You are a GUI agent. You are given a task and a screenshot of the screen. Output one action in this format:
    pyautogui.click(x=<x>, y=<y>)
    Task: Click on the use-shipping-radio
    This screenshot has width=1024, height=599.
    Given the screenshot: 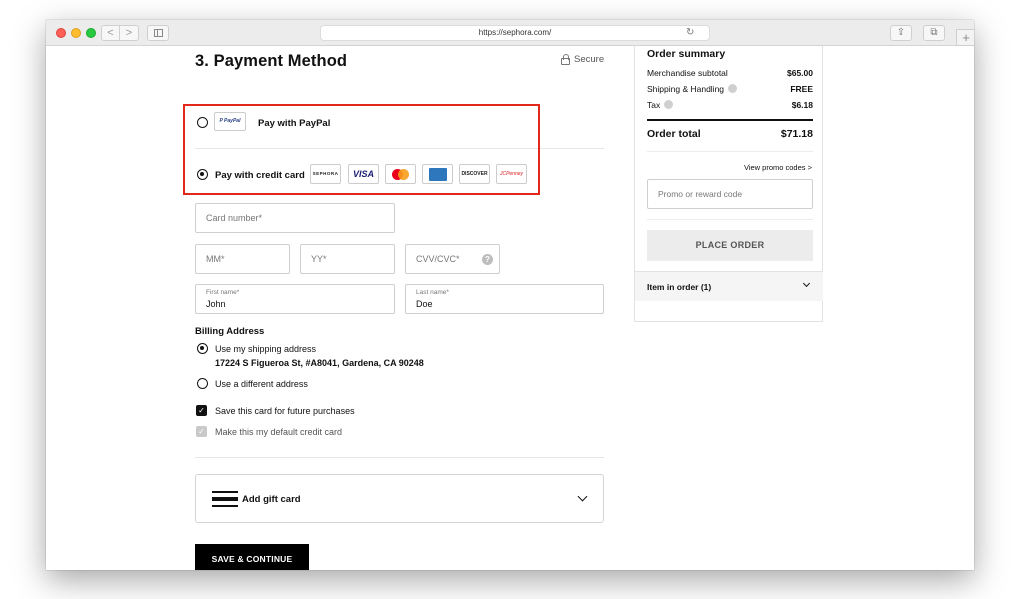 What is the action you would take?
    pyautogui.click(x=202, y=348)
    